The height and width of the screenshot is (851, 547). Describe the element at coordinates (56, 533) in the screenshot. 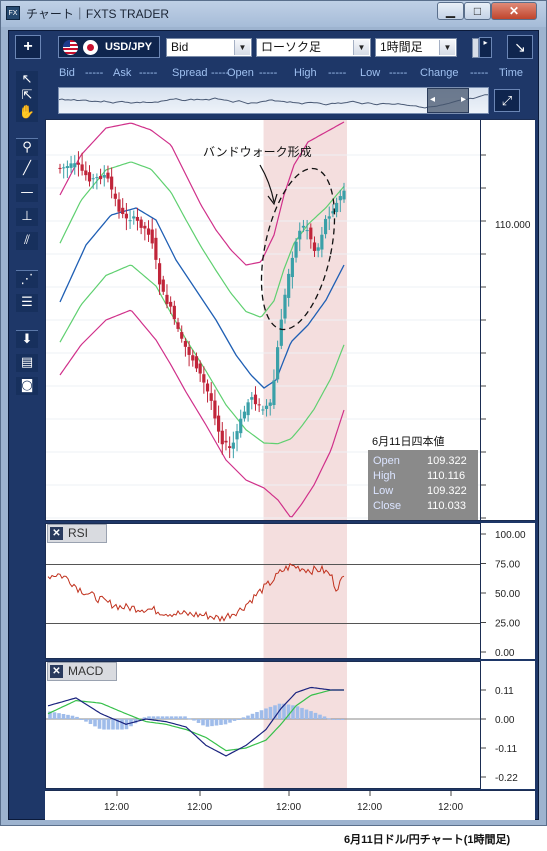

I see `close-rsi-icon: ✕` at that location.